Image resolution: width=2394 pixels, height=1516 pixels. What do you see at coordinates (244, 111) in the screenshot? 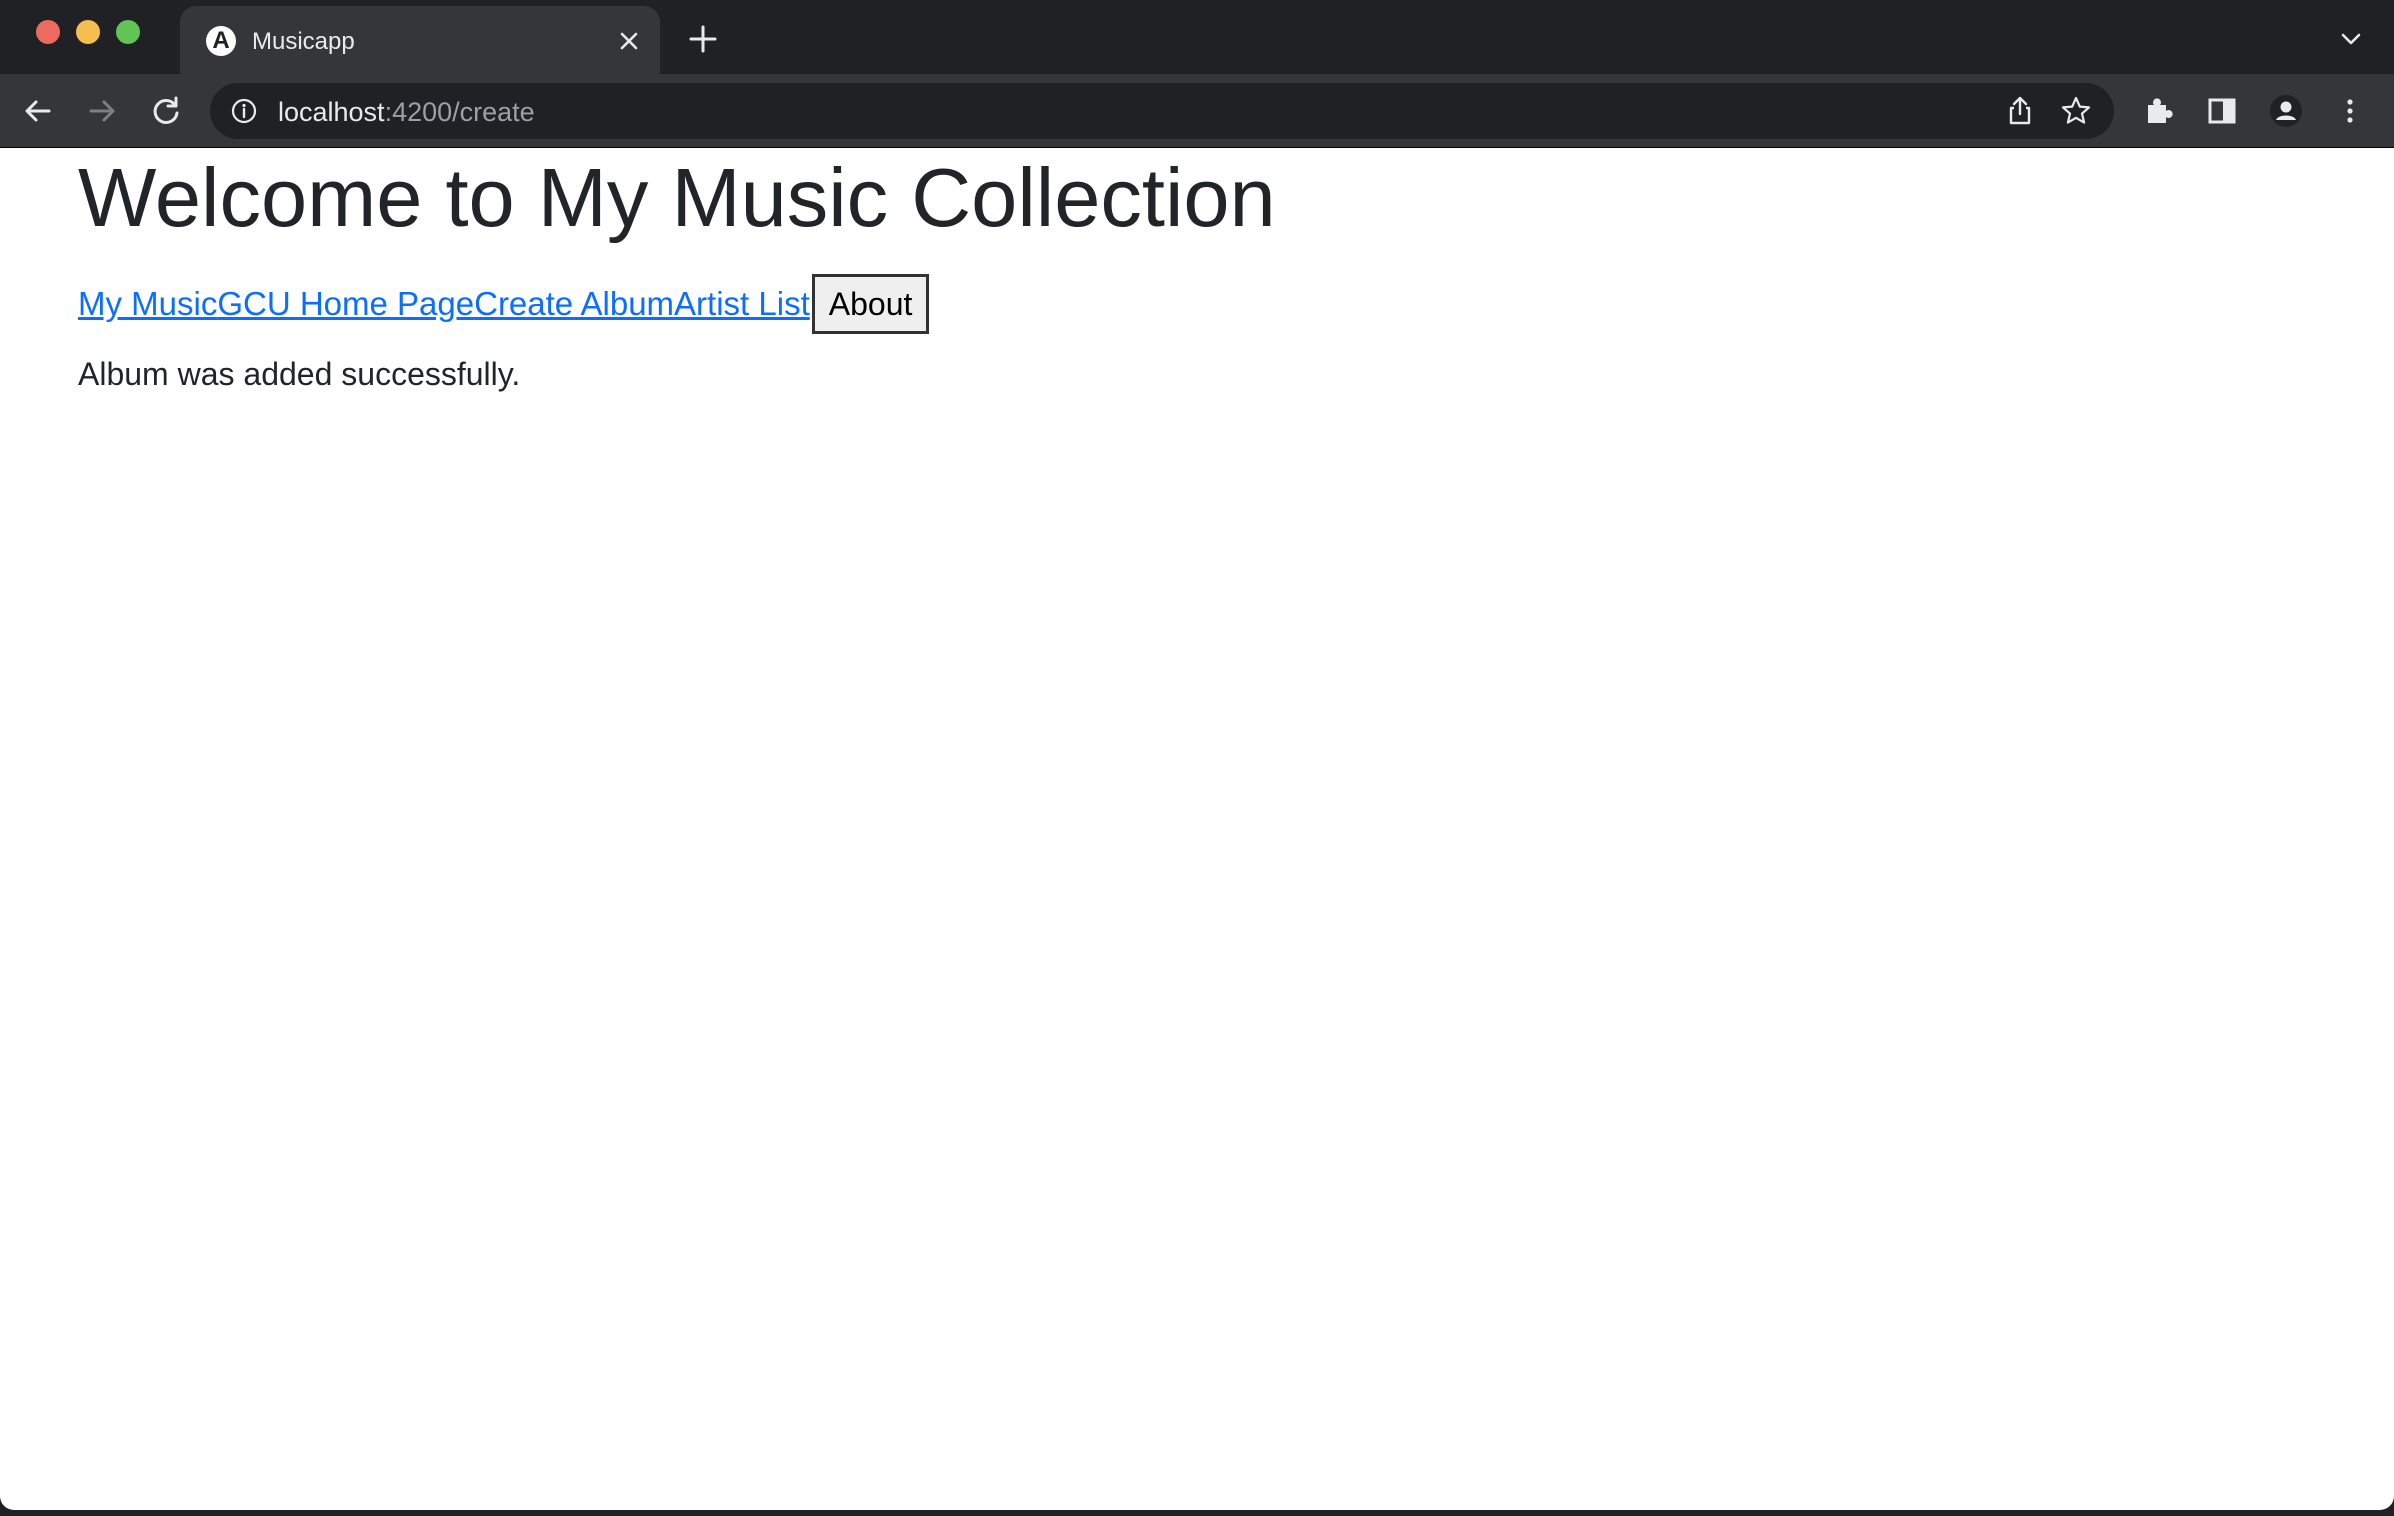
I see `site-info-icon` at bounding box center [244, 111].